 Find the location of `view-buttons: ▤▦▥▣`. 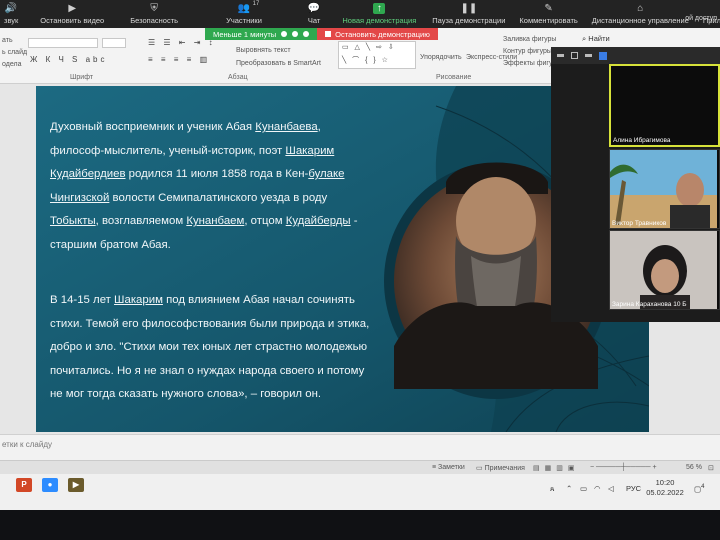

view-buttons: ▤▦▥▣ is located at coordinates (556, 468).